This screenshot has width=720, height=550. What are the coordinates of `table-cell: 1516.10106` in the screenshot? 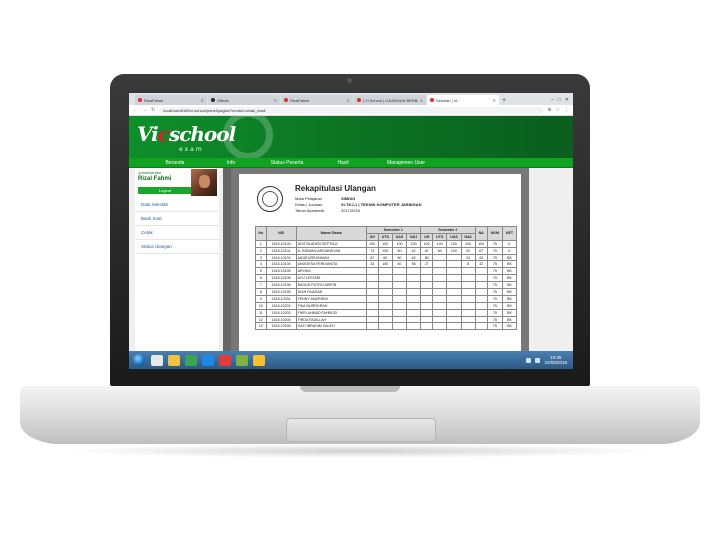 It's located at (281, 278).